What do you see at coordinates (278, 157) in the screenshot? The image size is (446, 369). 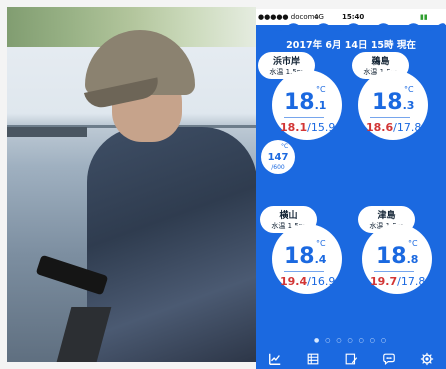 I see `mini-indicator: °C 147 /600` at bounding box center [278, 157].